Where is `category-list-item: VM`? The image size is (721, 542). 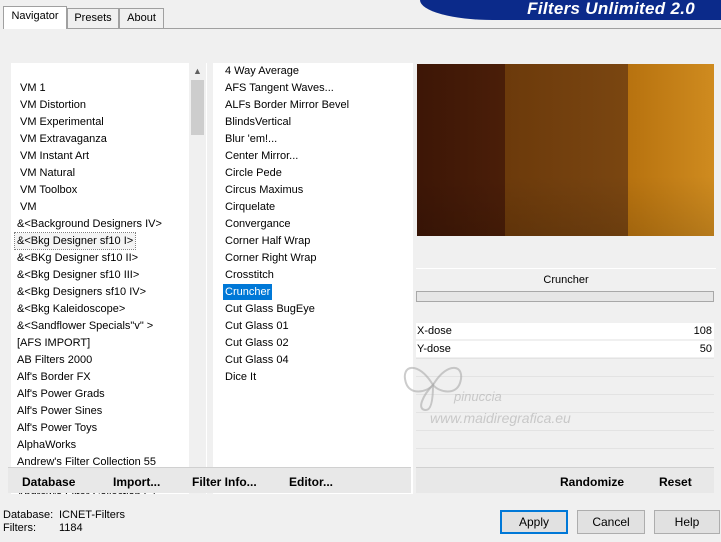 category-list-item: VM is located at coordinates (28, 207).